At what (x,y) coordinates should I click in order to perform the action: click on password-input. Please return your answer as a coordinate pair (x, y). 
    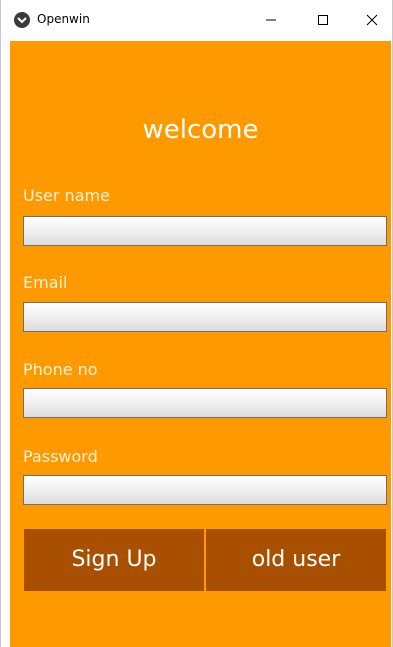
    Looking at the image, I should click on (205, 490).